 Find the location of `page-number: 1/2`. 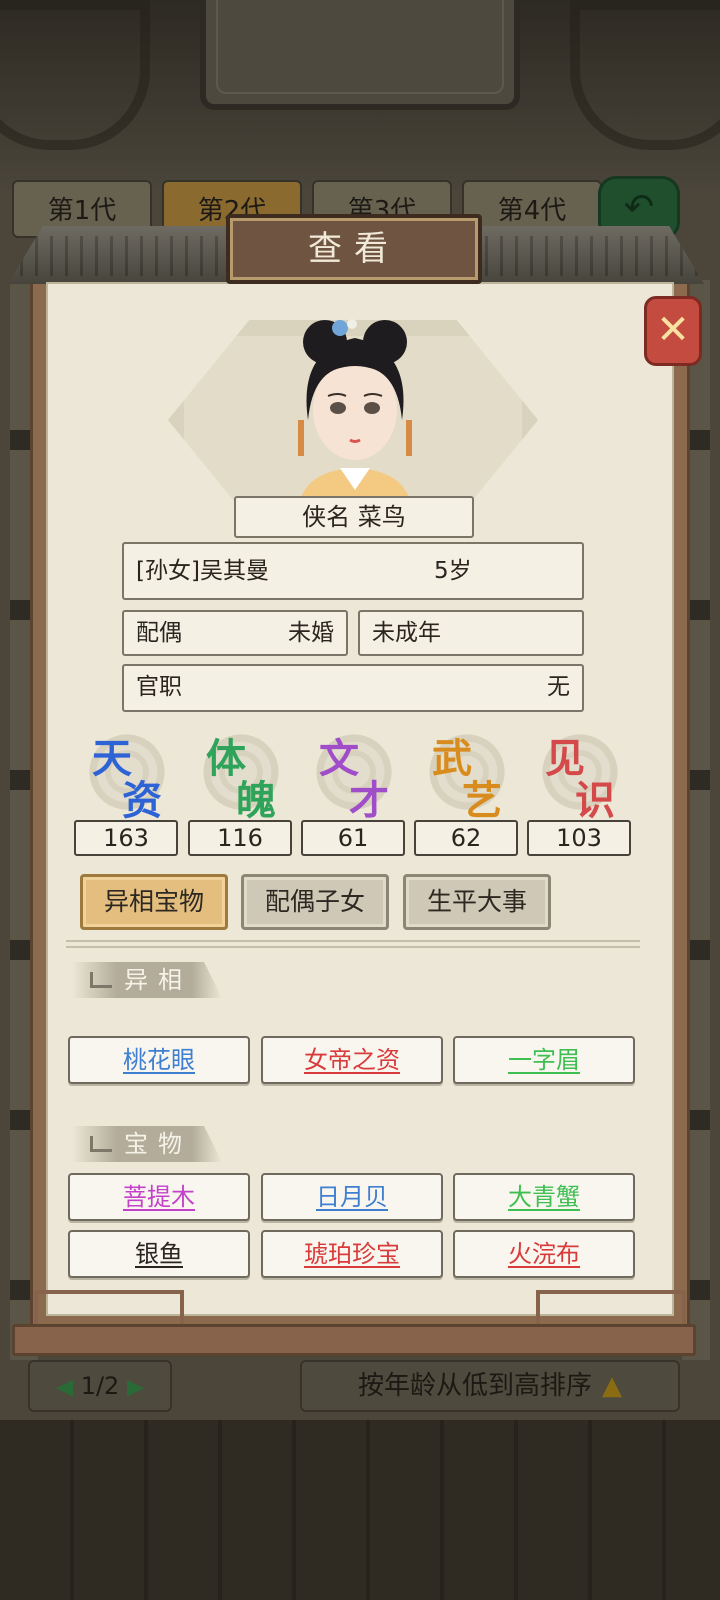

page-number: 1/2 is located at coordinates (100, 1386).